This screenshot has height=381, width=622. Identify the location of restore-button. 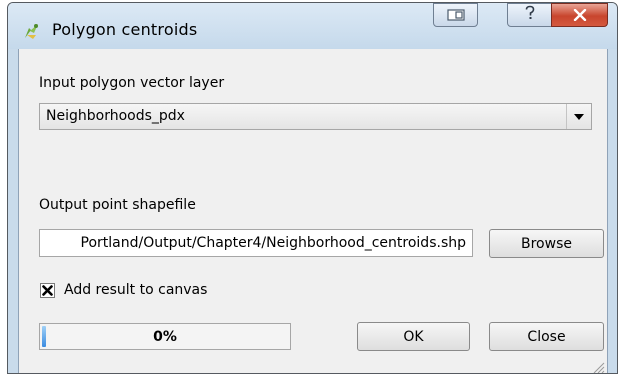
(455, 15).